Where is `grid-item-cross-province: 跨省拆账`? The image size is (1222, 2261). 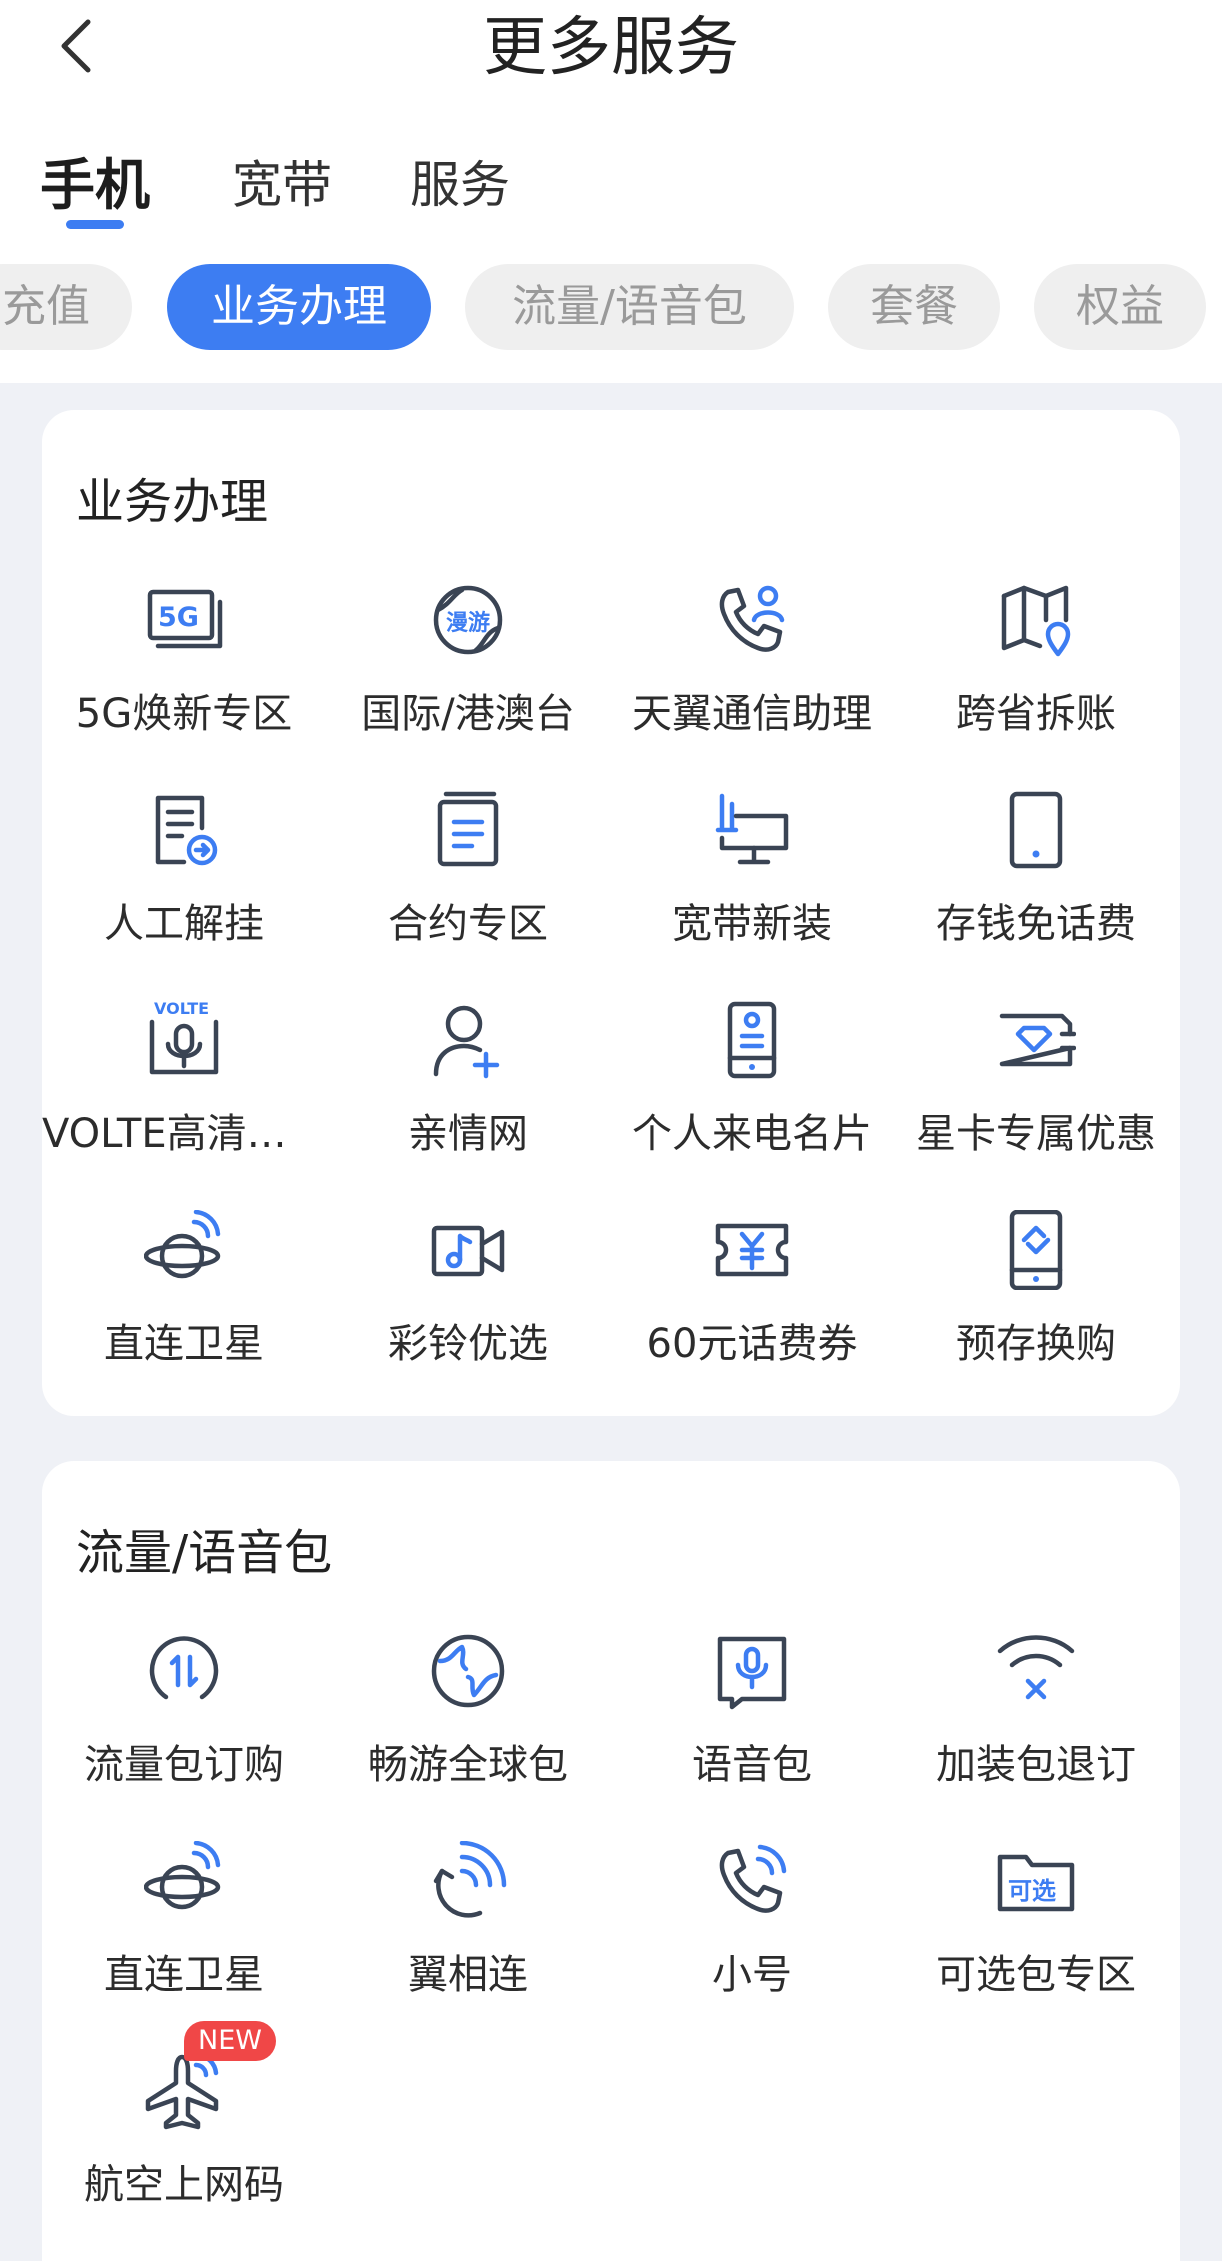
grid-item-cross-province: 跨省拆账 is located at coordinates (1036, 680).